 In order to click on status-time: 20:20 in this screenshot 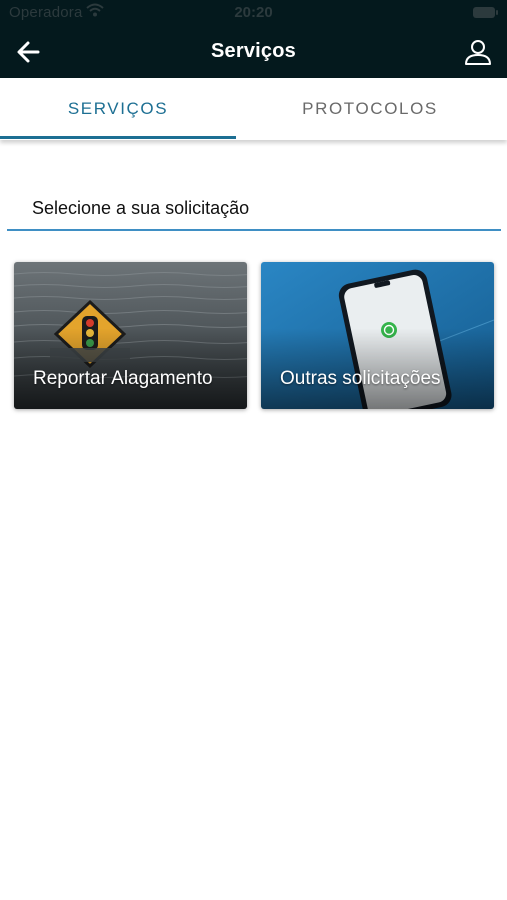, I will do `click(253, 12)`.